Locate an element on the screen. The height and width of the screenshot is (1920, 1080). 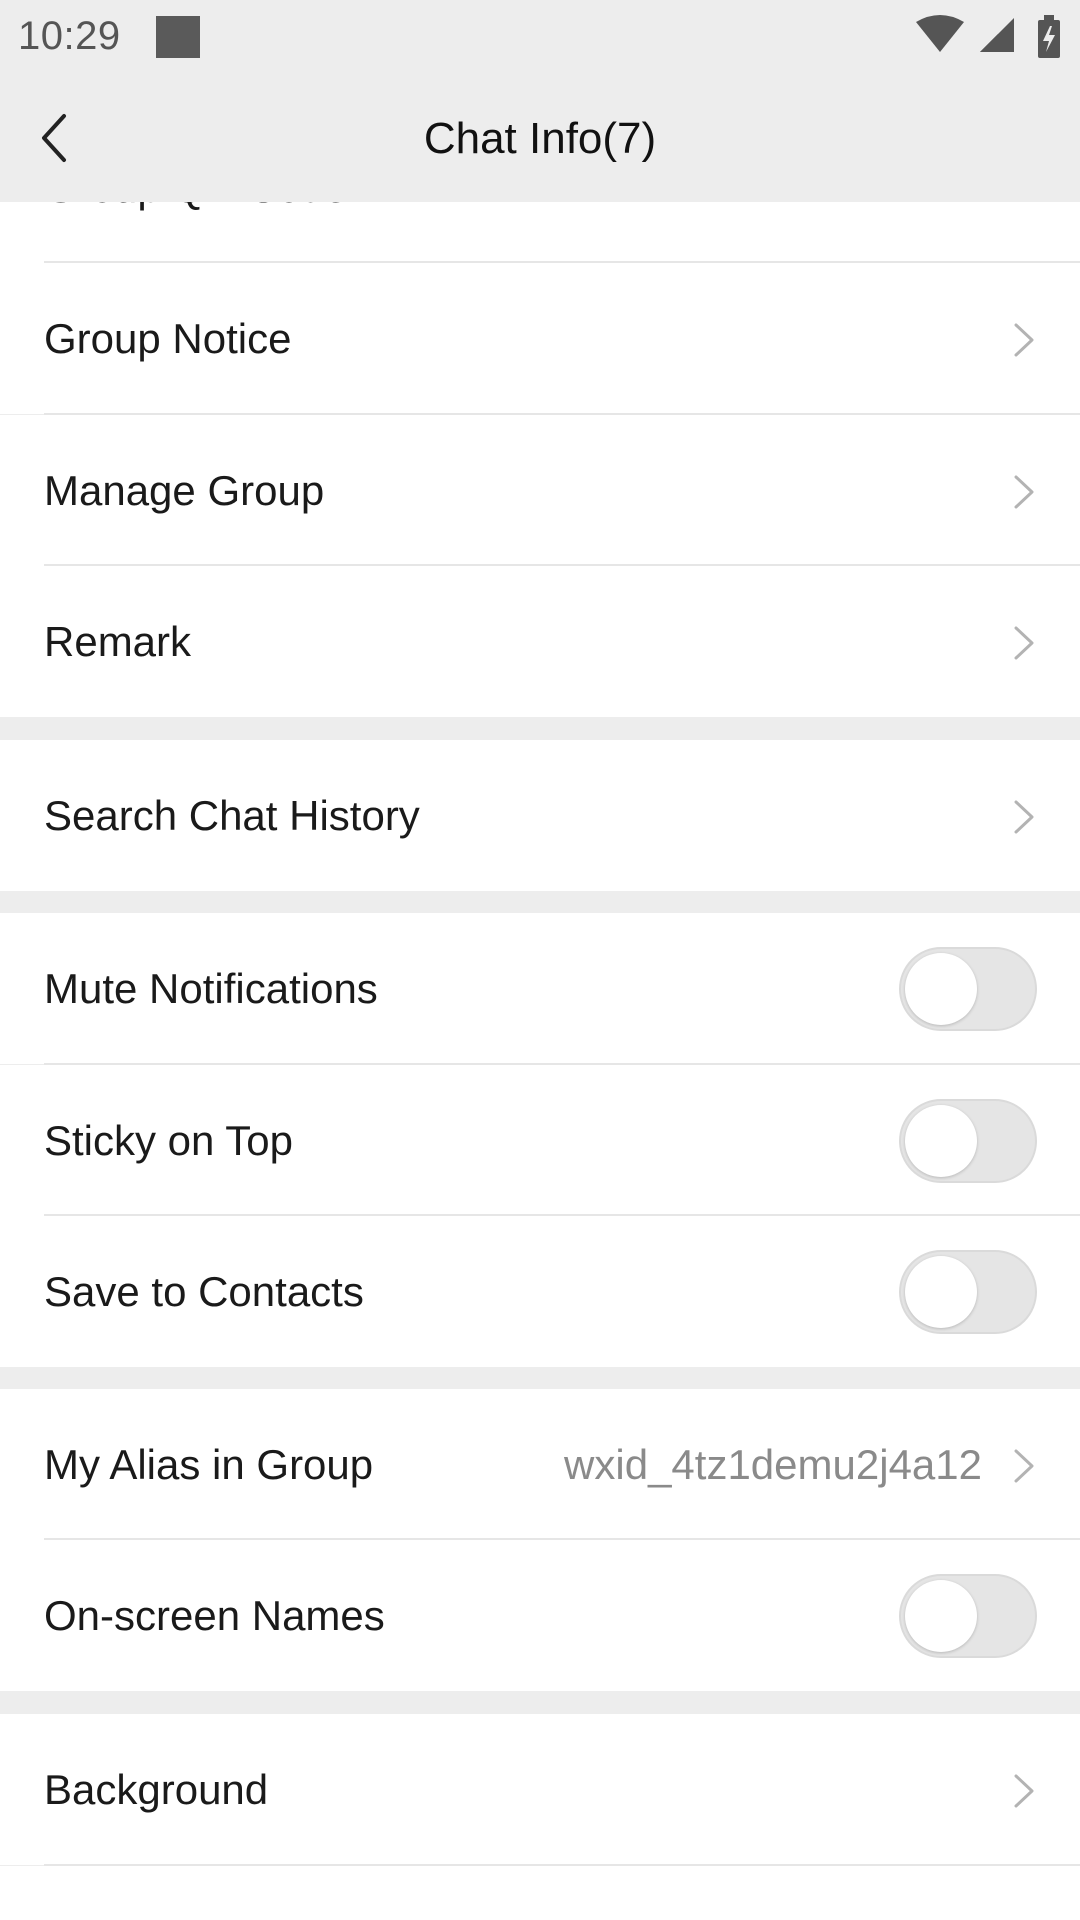
row-label: On-screen Names is located at coordinates (214, 1615).